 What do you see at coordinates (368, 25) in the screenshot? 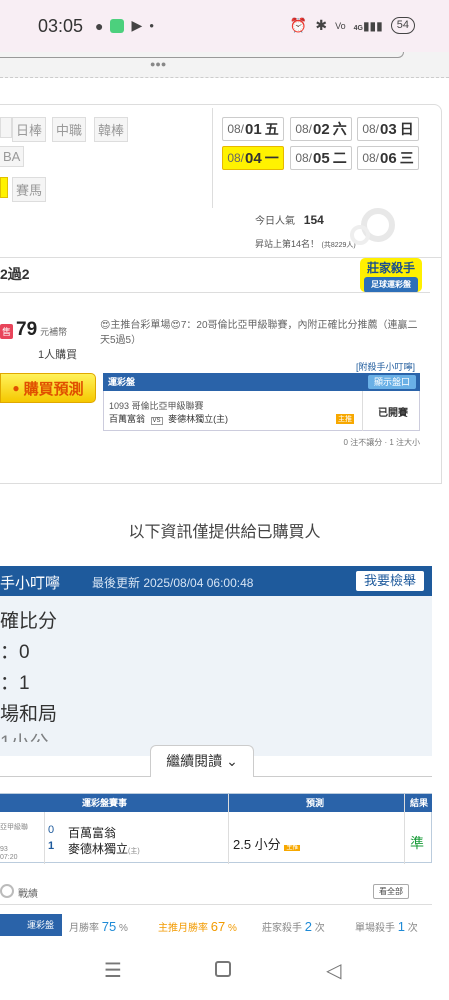
I see `signal-icon: 4G▮▮▮` at bounding box center [368, 25].